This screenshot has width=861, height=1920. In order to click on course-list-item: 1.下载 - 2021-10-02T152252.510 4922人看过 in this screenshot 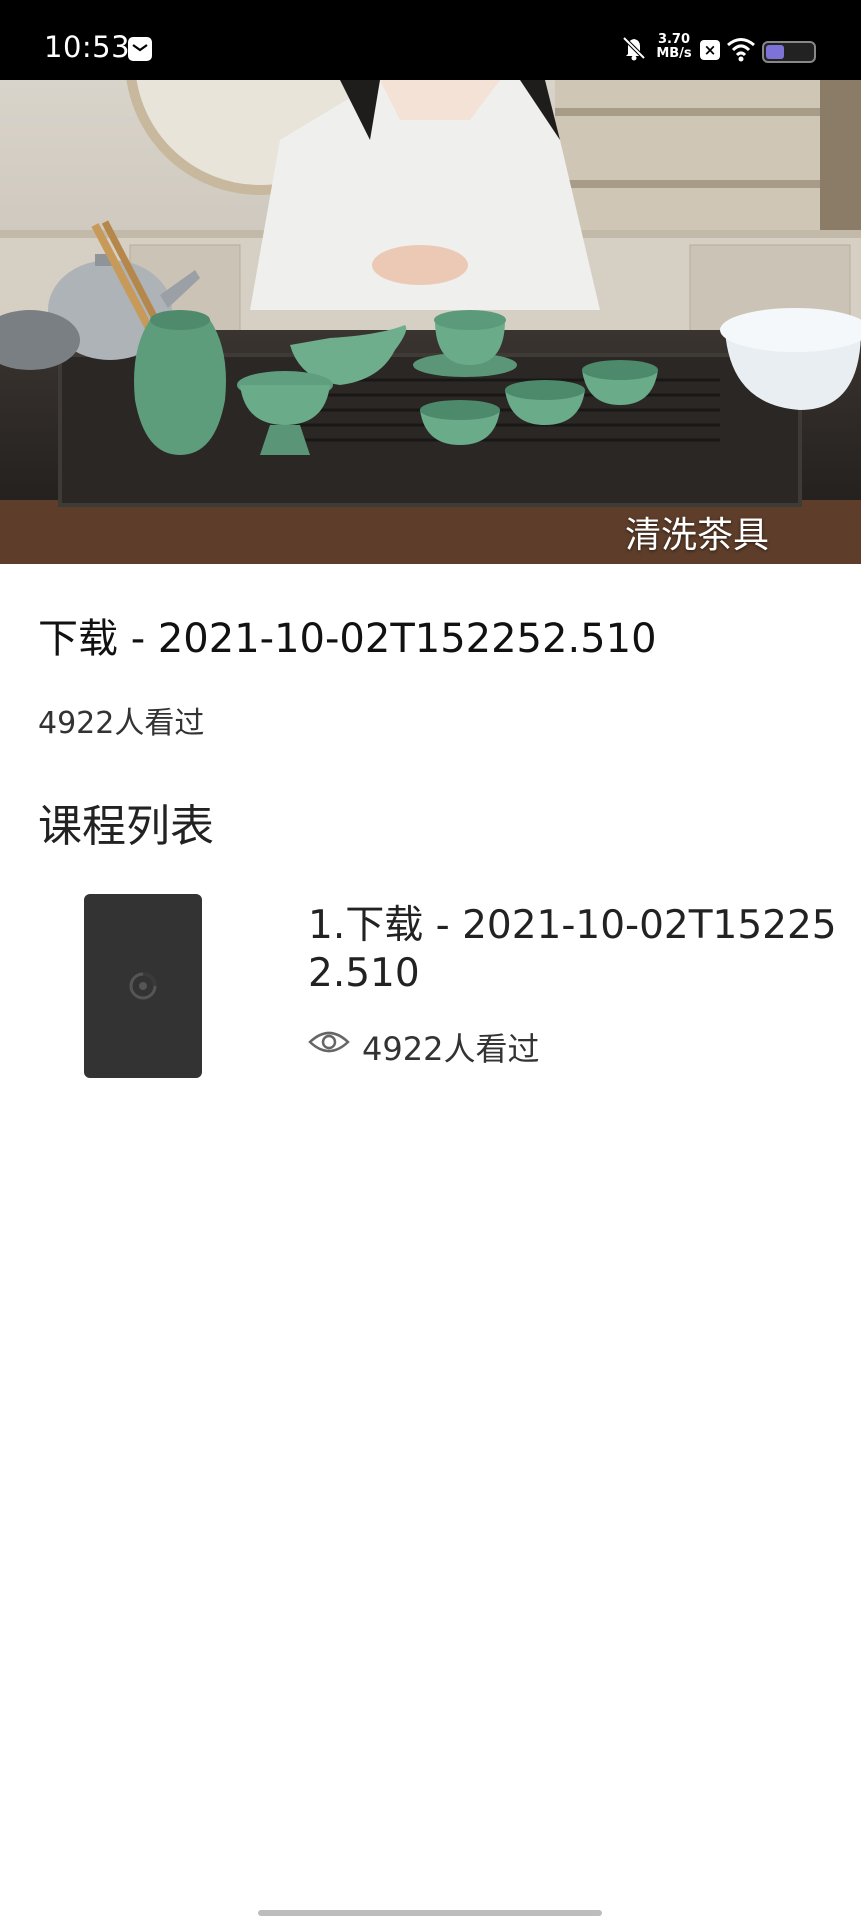, I will do `click(430, 985)`.